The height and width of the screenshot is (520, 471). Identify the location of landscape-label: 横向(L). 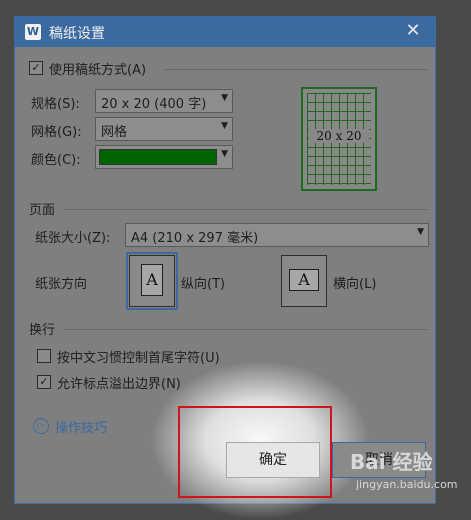
(355, 284).